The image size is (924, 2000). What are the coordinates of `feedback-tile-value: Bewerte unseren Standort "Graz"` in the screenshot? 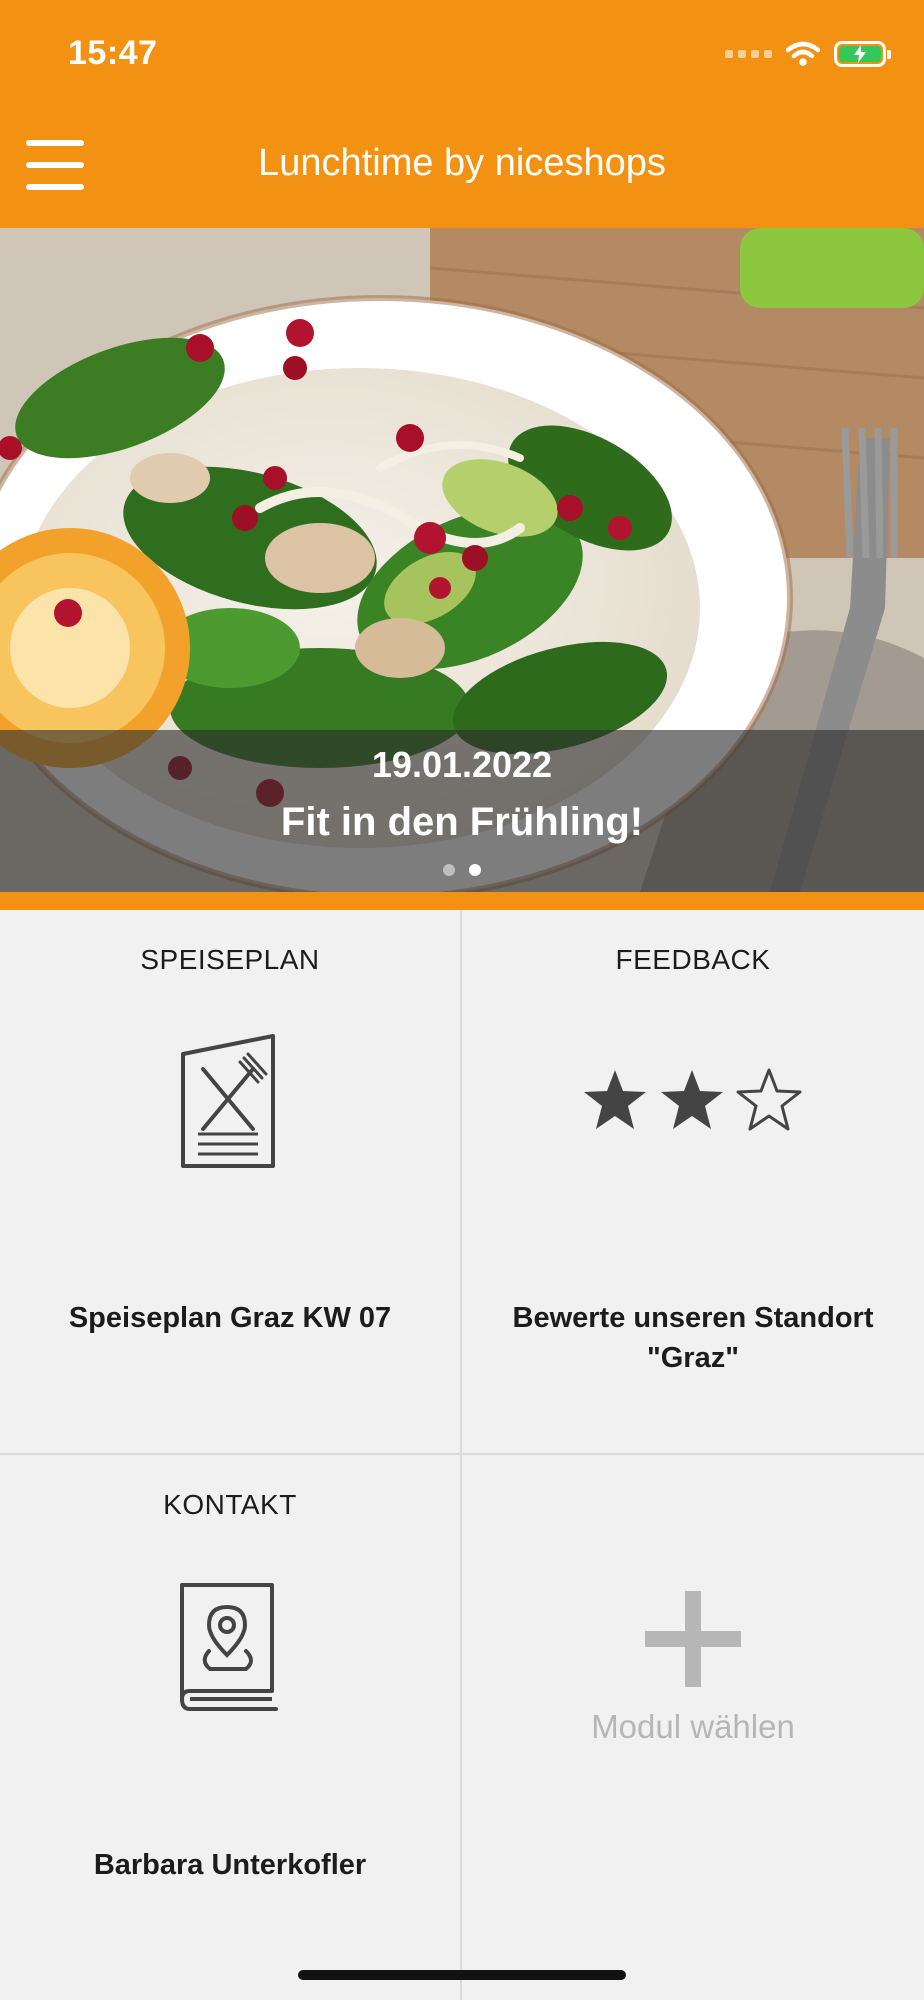 It's located at (693, 1338).